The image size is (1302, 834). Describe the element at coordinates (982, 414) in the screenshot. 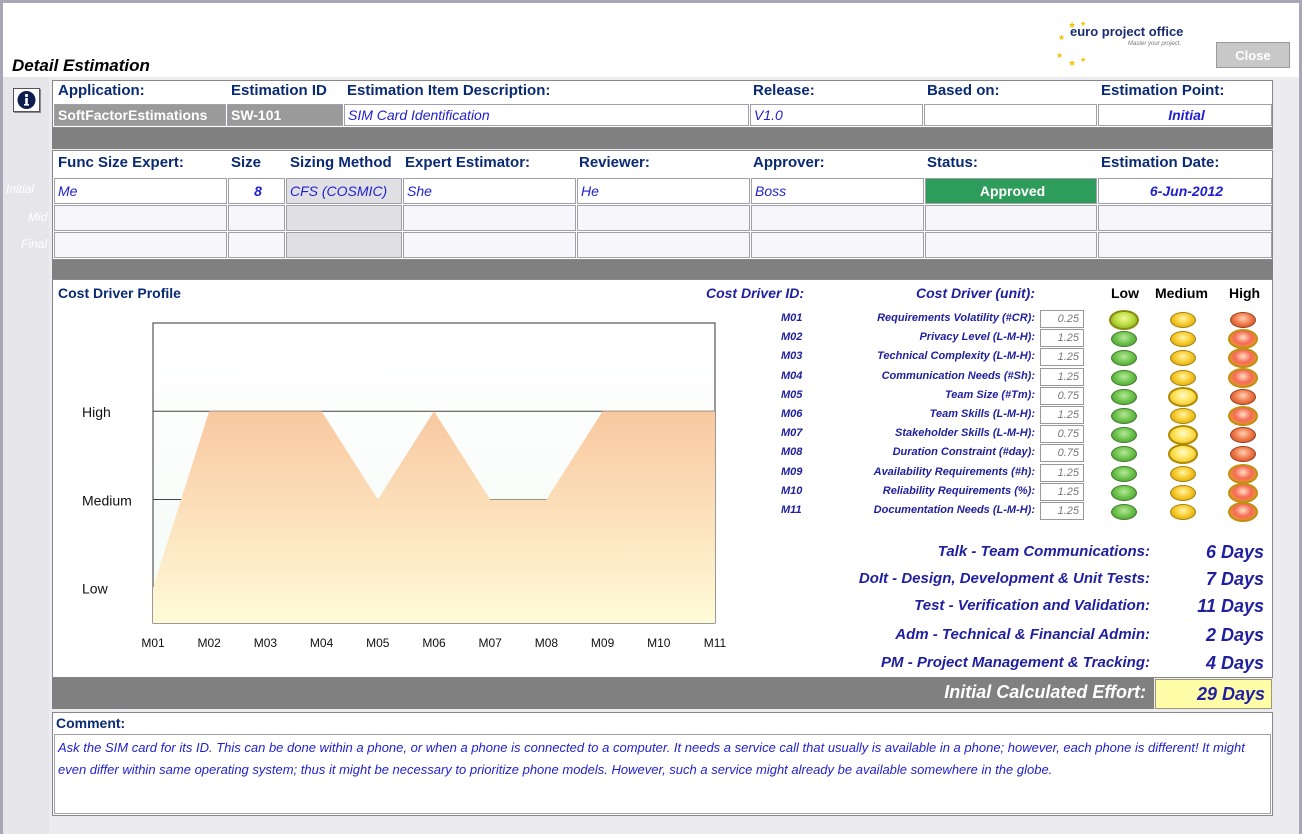

I see `cost-driver-name: Team Skills (L-M-H):` at that location.